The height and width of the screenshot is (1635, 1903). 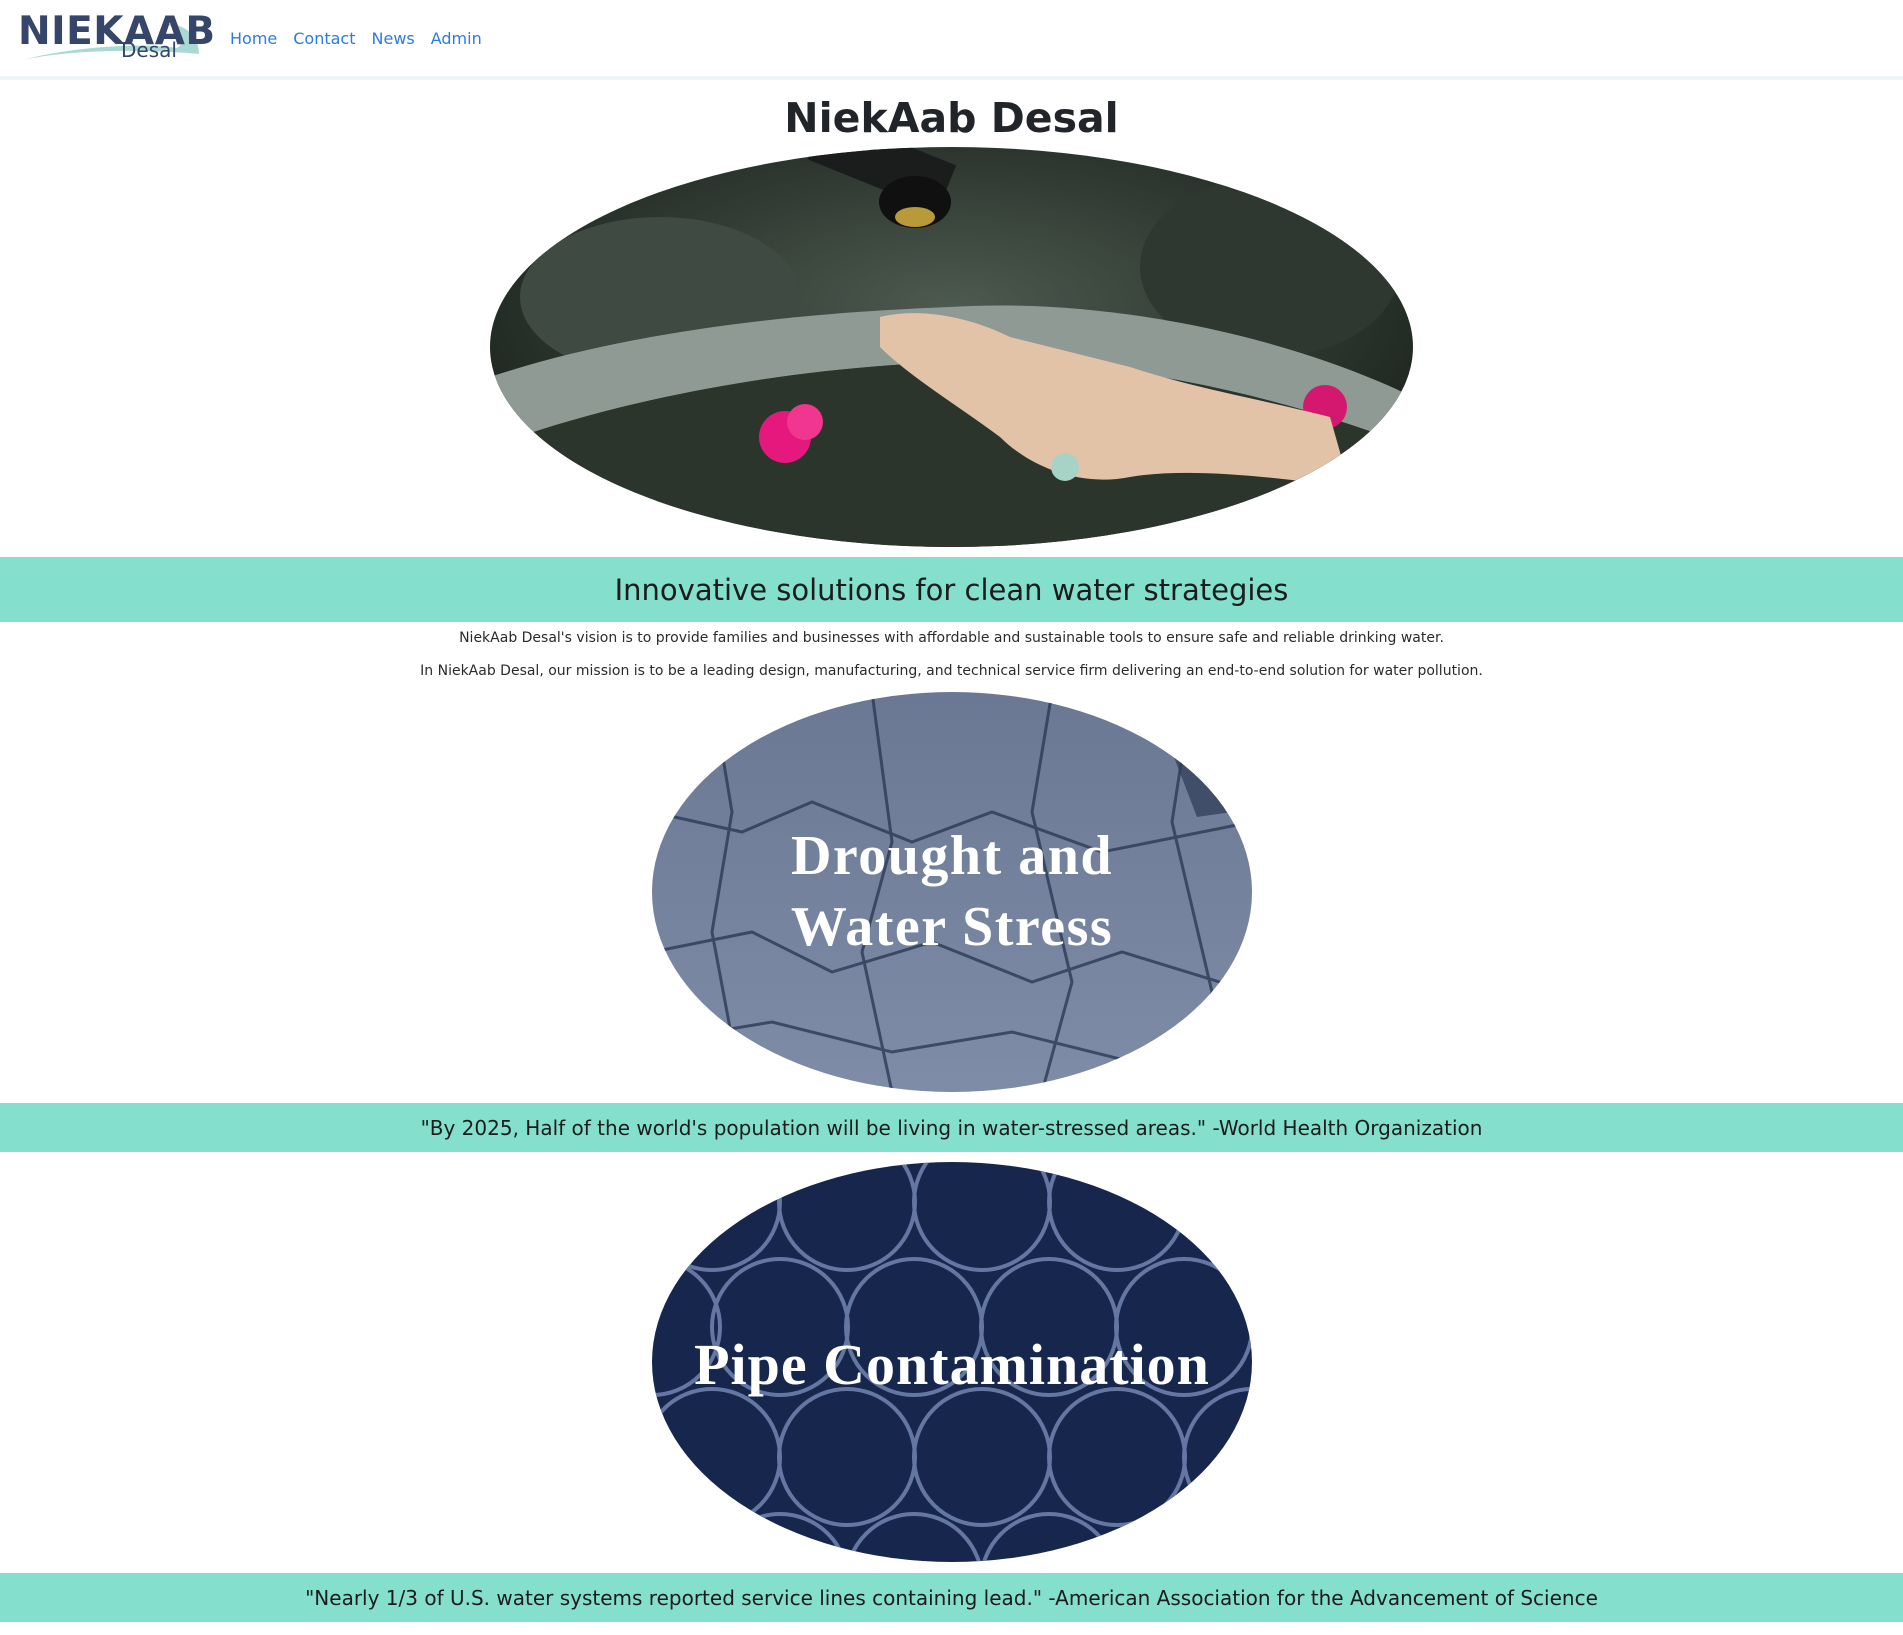 I want to click on pipe-heading: Pipe Contamination, so click(x=952, y=1364).